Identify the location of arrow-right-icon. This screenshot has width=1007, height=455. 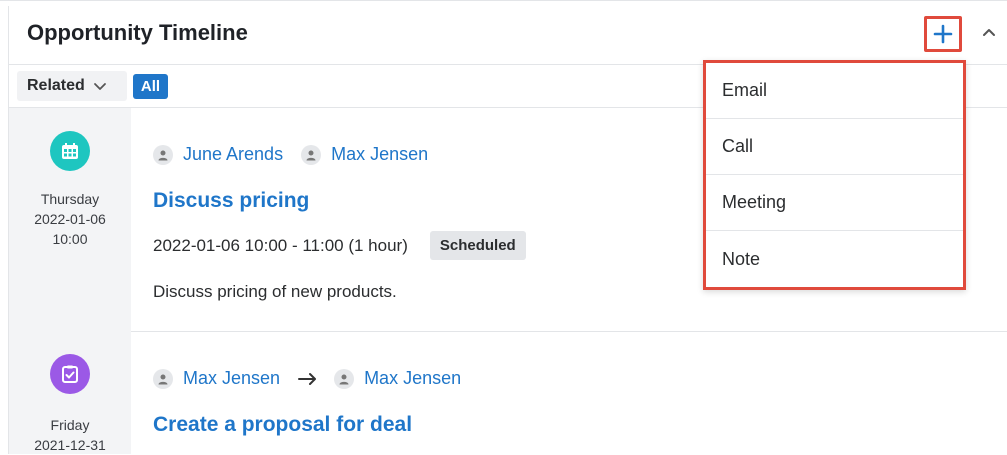
(308, 379).